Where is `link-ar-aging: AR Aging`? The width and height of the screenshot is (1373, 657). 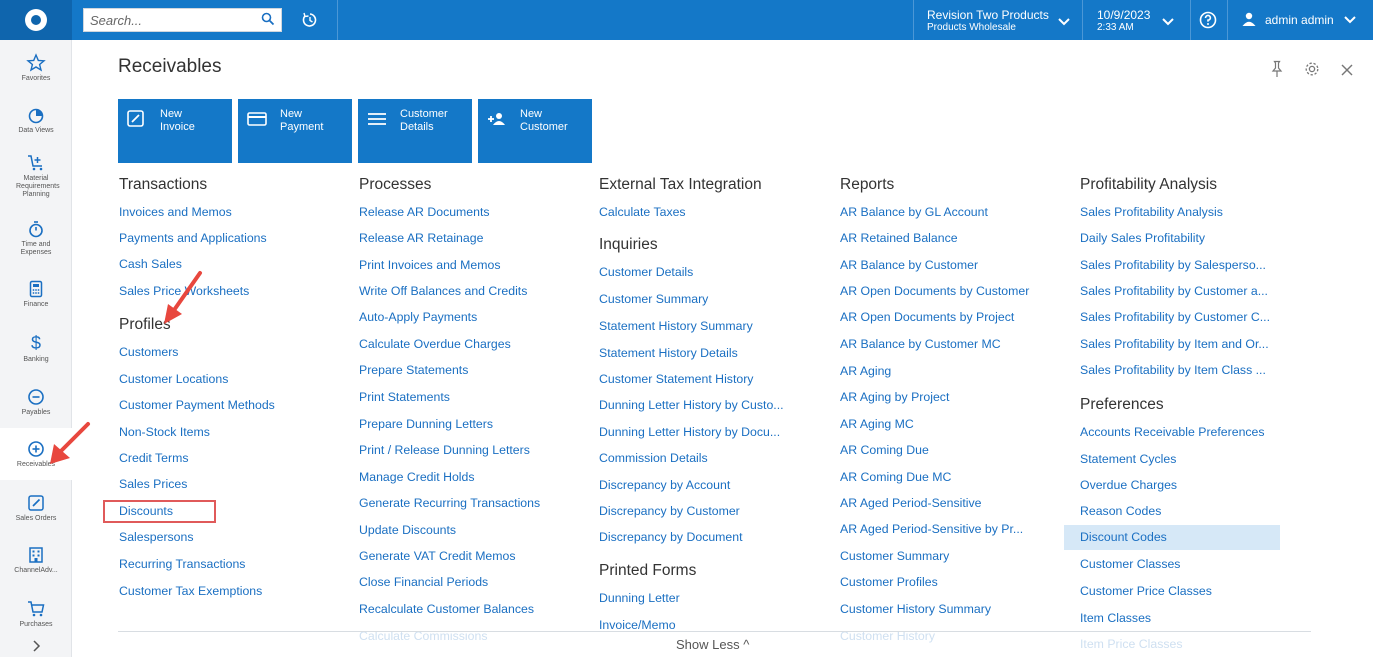
link-ar-aging: AR Aging is located at coordinates (865, 371).